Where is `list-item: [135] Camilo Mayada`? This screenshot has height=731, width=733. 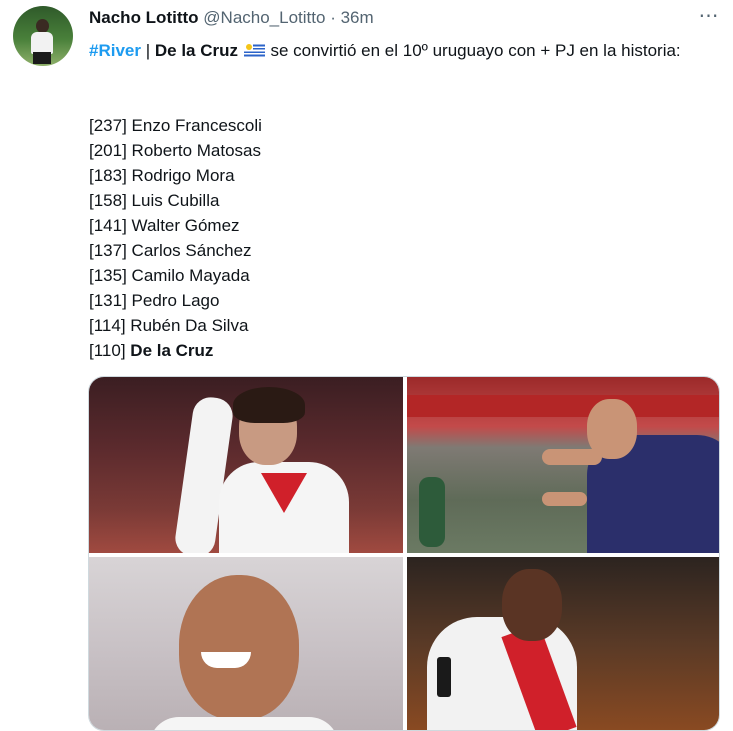 list-item: [135] Camilo Mayada is located at coordinates (175, 275).